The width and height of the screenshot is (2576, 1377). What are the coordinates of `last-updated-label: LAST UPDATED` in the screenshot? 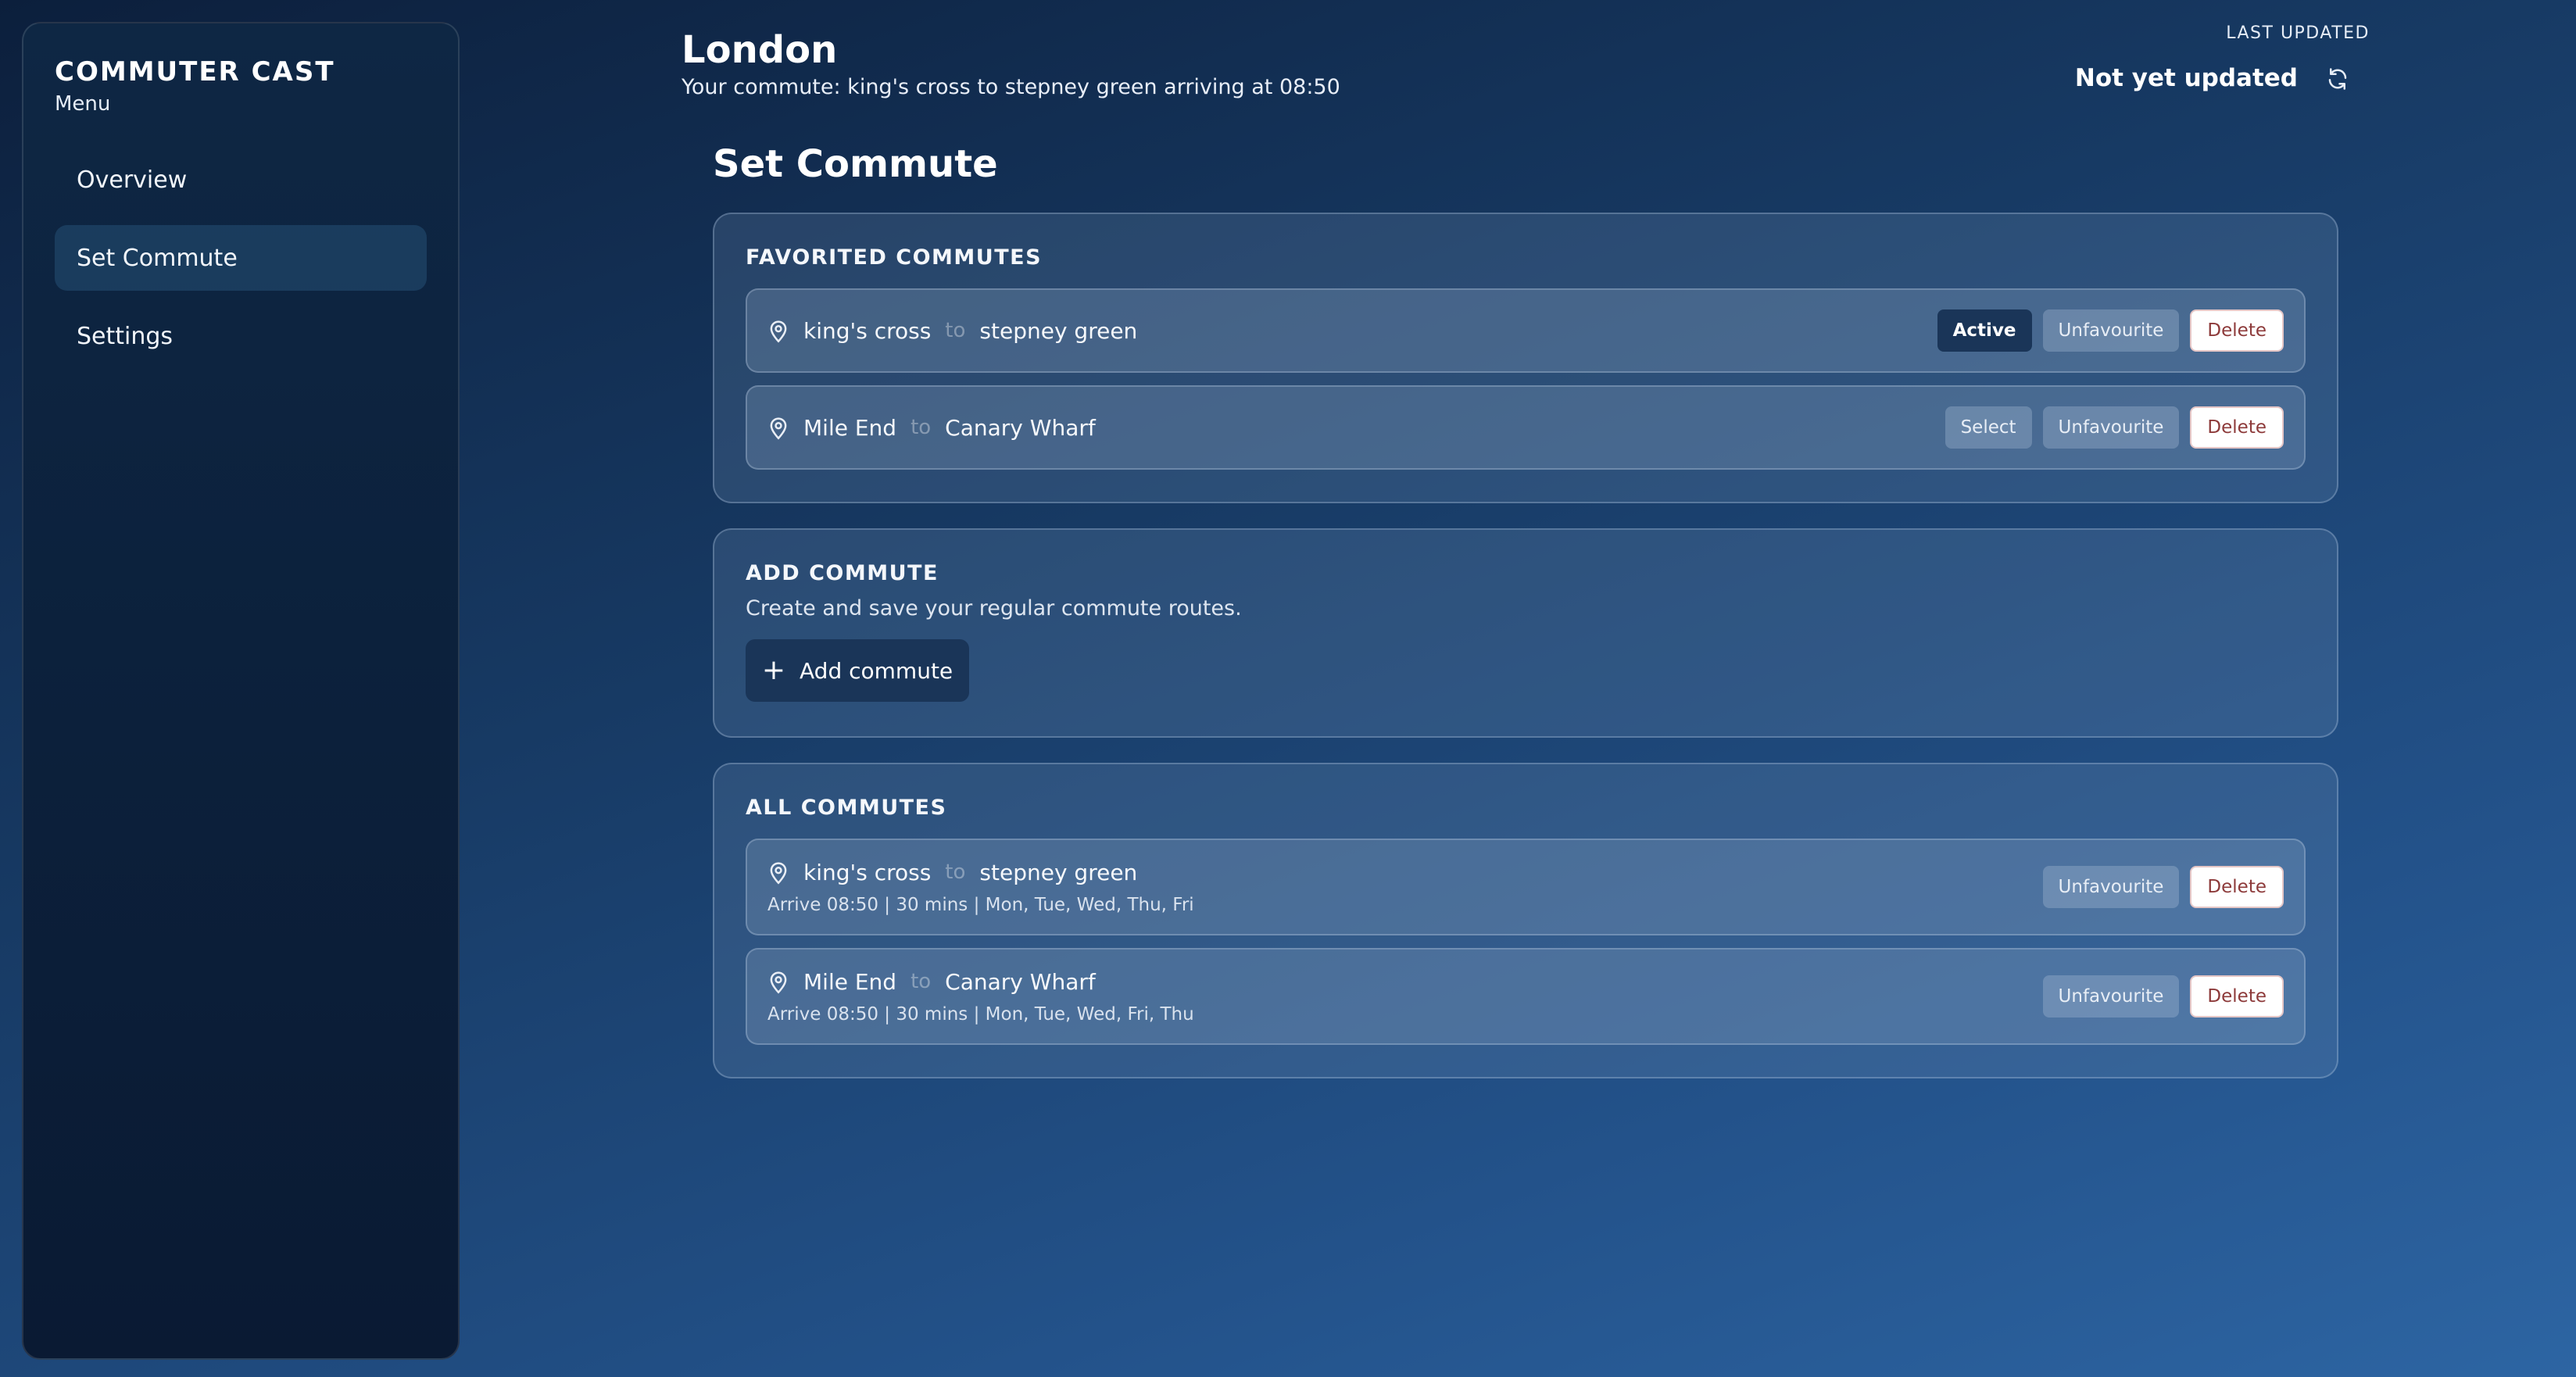 It's located at (2298, 33).